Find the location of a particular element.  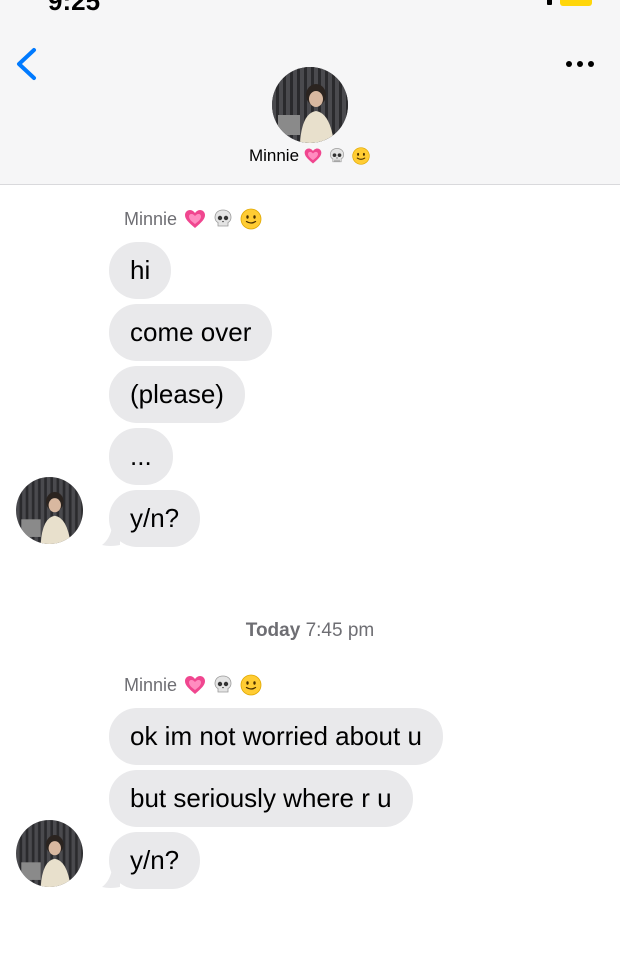

contact-avatar is located at coordinates (310, 105).